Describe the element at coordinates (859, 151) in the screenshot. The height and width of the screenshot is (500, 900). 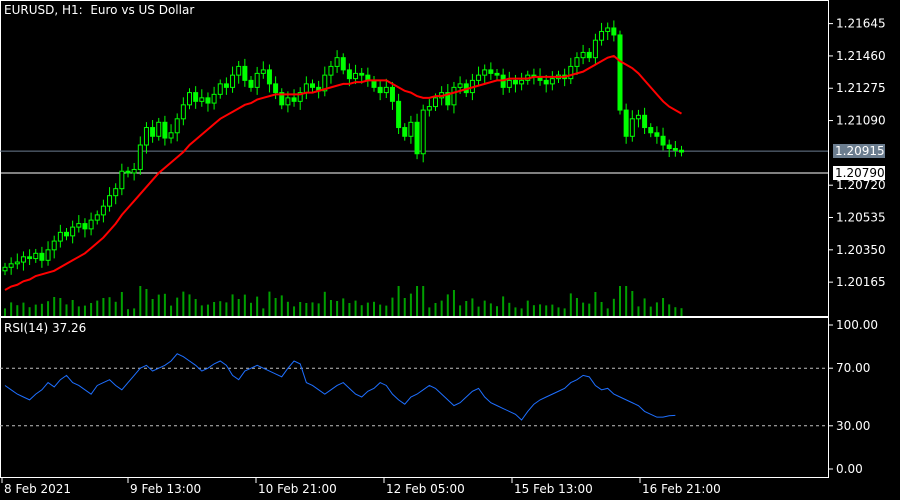
I see `bid-price-tag: 1.20915` at that location.